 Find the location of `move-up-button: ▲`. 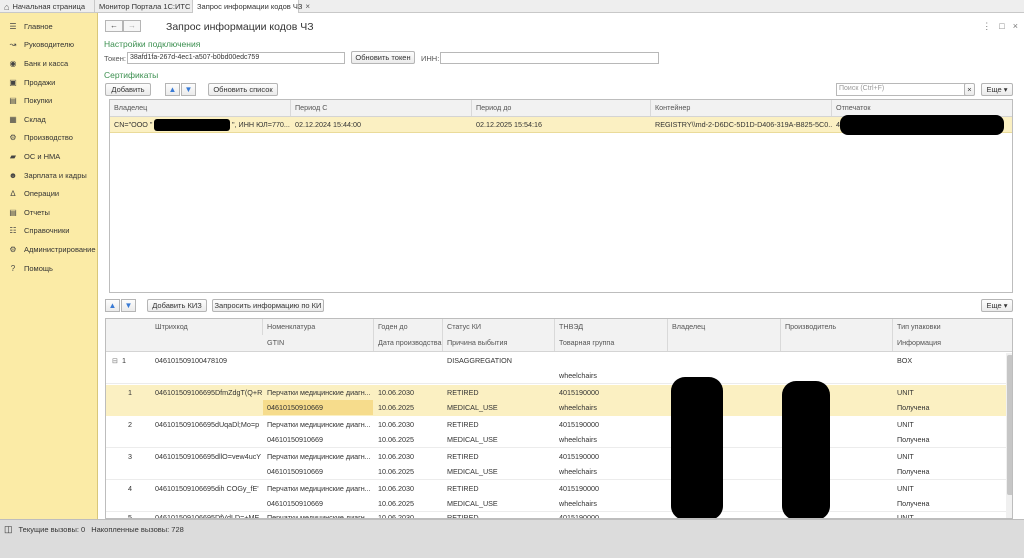

move-up-button: ▲ is located at coordinates (172, 89).